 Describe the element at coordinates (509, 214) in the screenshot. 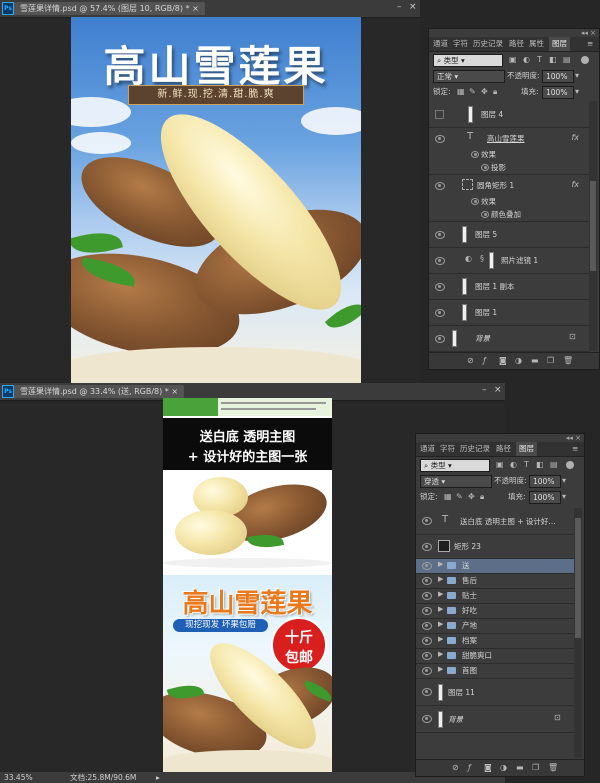

I see `effect-row: 颜色叠加` at that location.